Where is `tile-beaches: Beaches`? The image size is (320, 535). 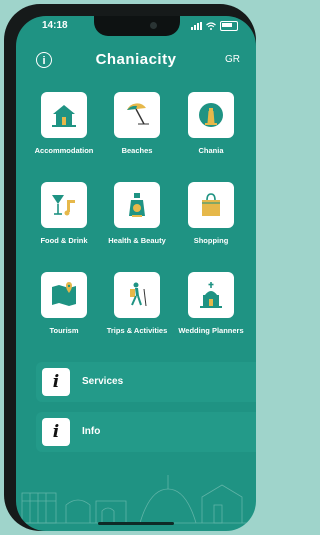 tile-beaches: Beaches is located at coordinates (137, 123).